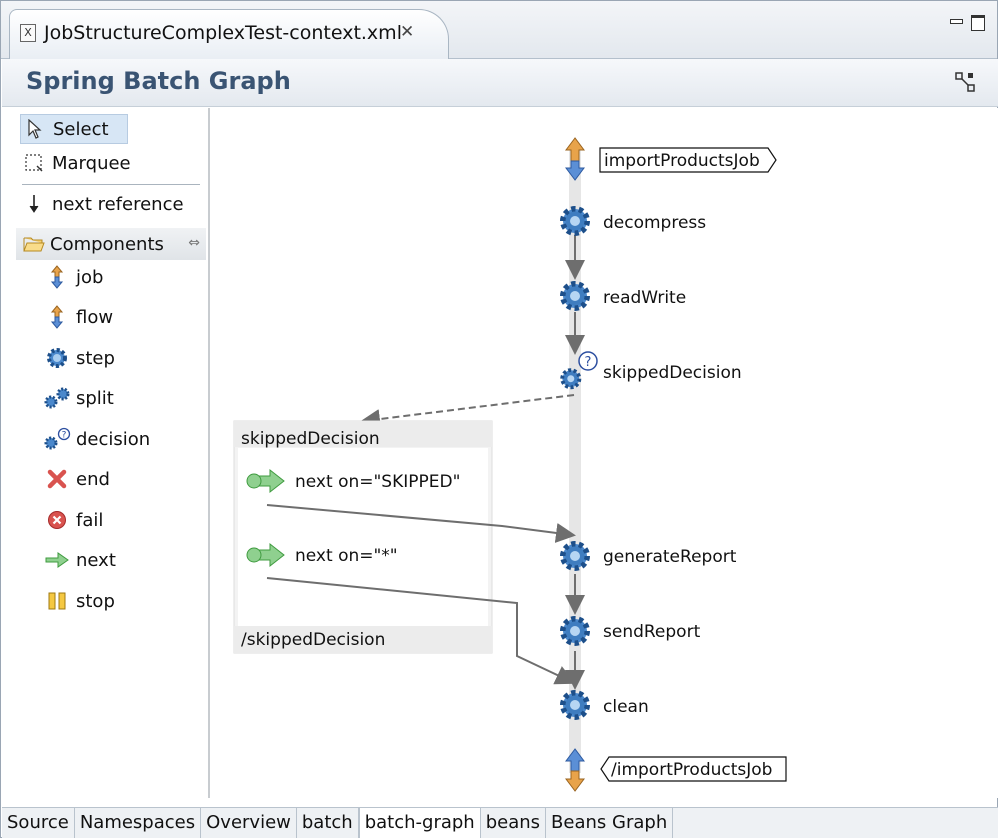 The width and height of the screenshot is (998, 838). Describe the element at coordinates (57, 479) in the screenshot. I see `end-x-icon` at that location.